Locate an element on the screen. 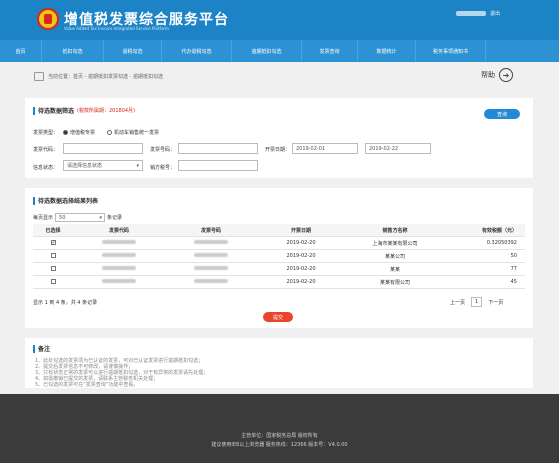  nav-item-overdue: 逾期抵扣勾选 is located at coordinates (267, 51).